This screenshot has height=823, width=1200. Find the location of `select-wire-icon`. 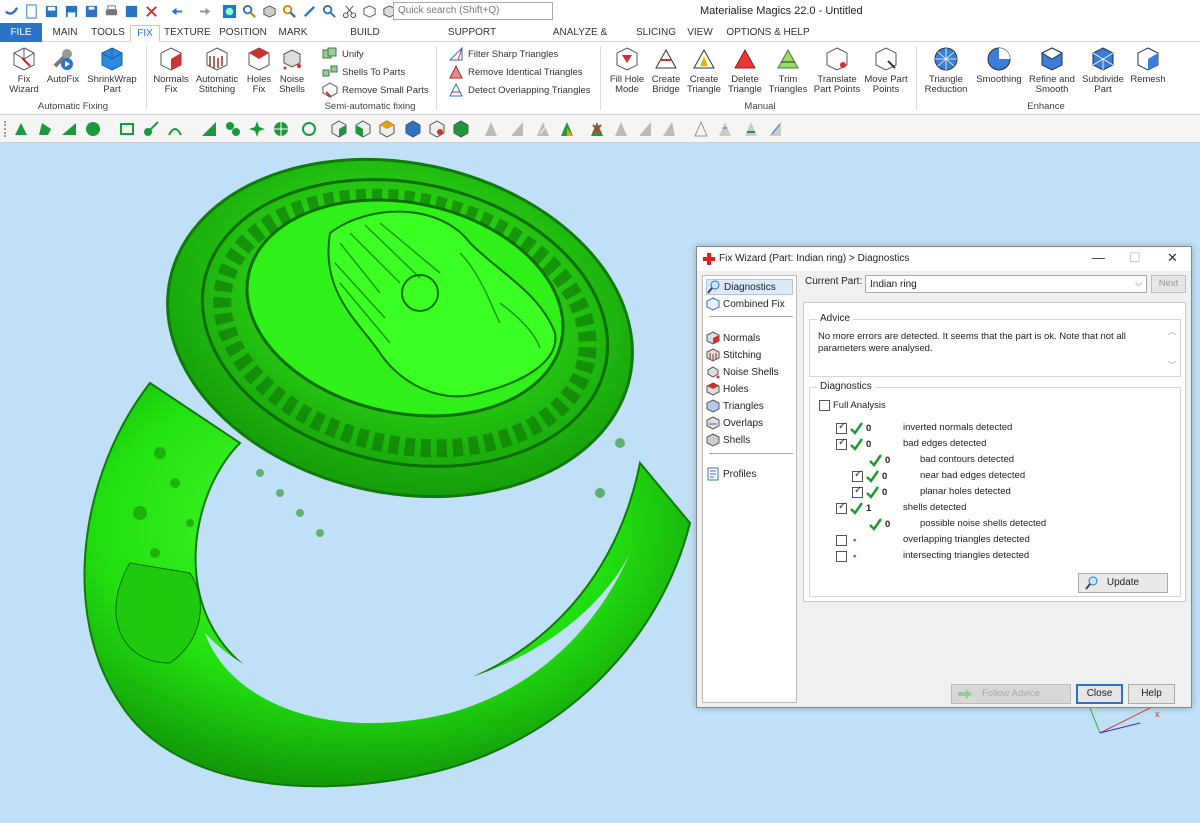

select-wire-icon is located at coordinates (309, 129).